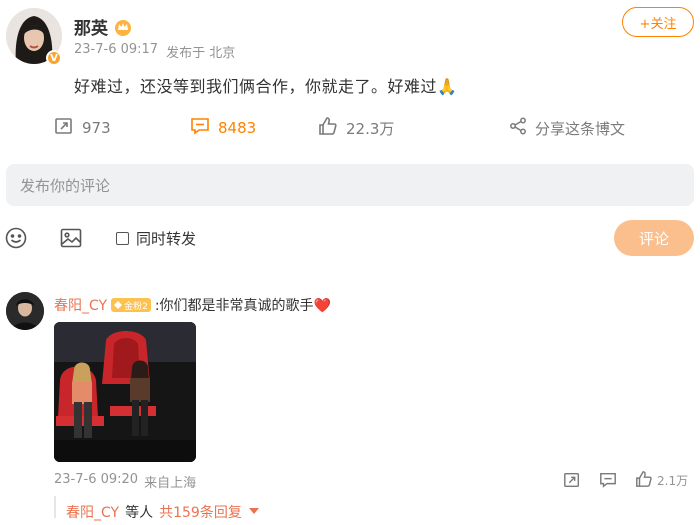  Describe the element at coordinates (201, 53) in the screenshot. I see `post-source: 发布于 北京` at that location.